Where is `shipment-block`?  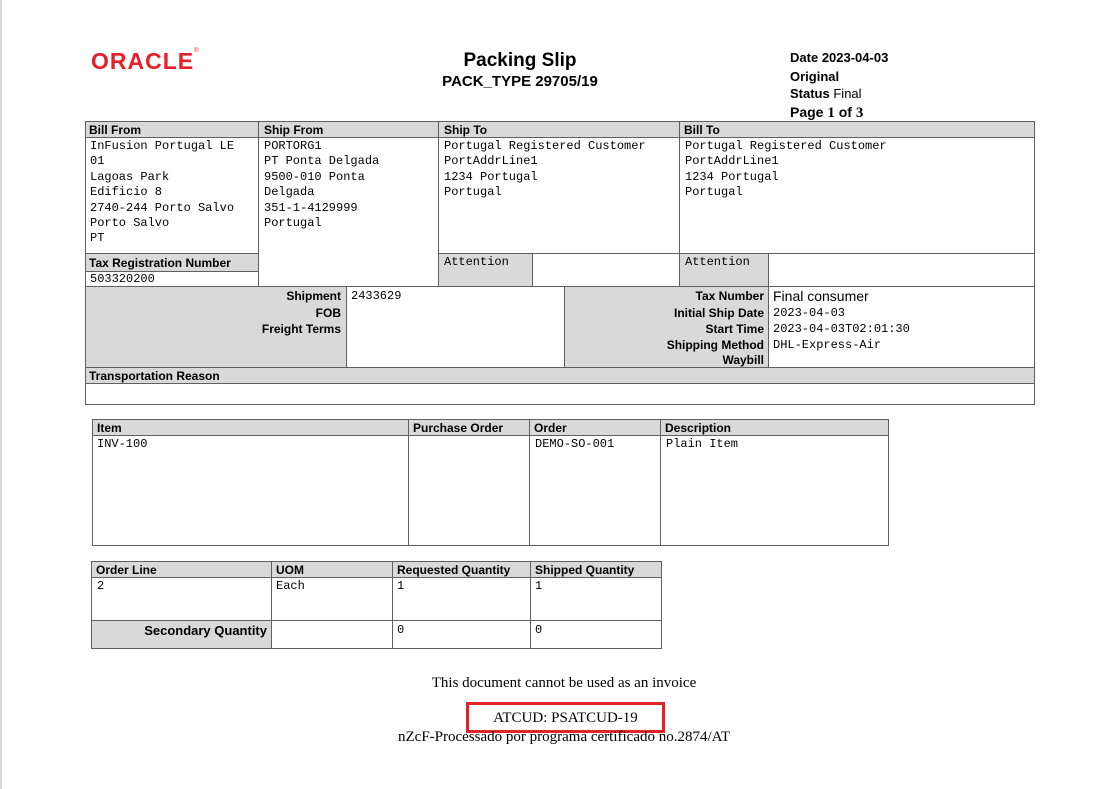 shipment-block is located at coordinates (560, 345).